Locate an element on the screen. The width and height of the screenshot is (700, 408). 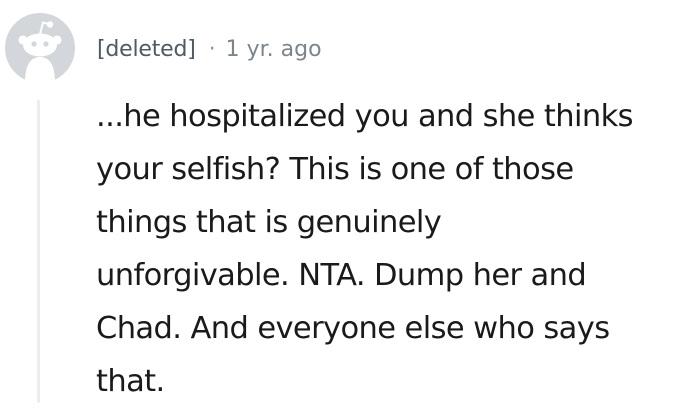
comment-body-line: Chad. And everyone else who says is located at coordinates (353, 328).